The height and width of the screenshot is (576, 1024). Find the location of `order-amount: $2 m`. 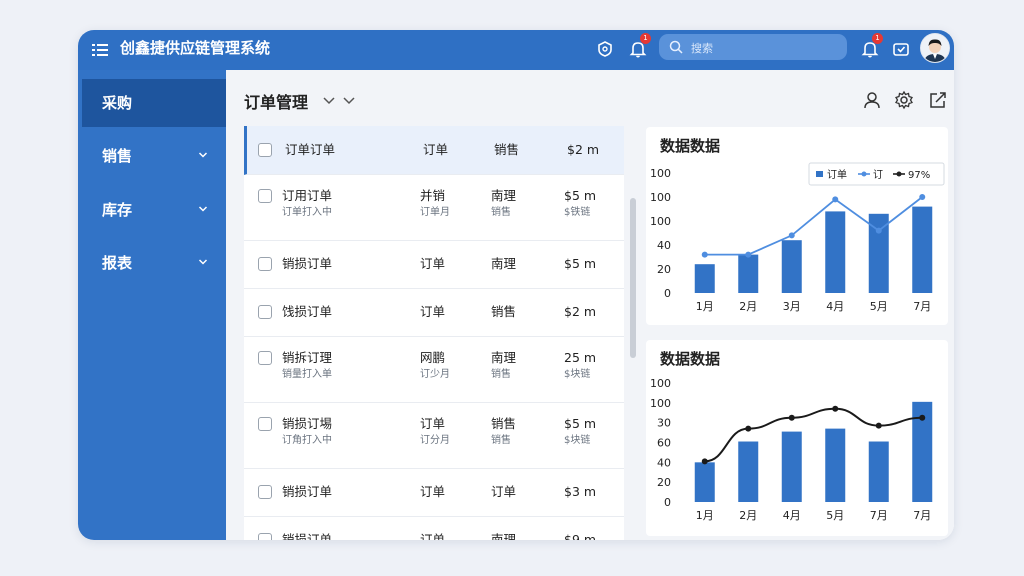

order-amount: $2 m is located at coordinates (580, 311).